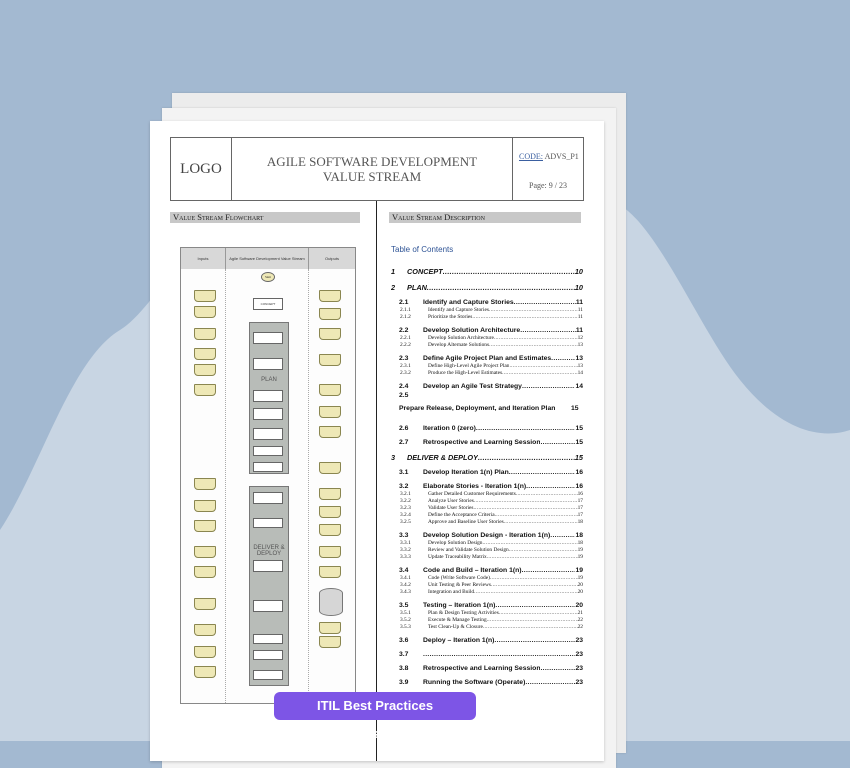 Image resolution: width=850 pixels, height=768 pixels. What do you see at coordinates (459, 640) in the screenshot?
I see `toc-entry-label: Deploy – Iteration 1(n)` at bounding box center [459, 640].